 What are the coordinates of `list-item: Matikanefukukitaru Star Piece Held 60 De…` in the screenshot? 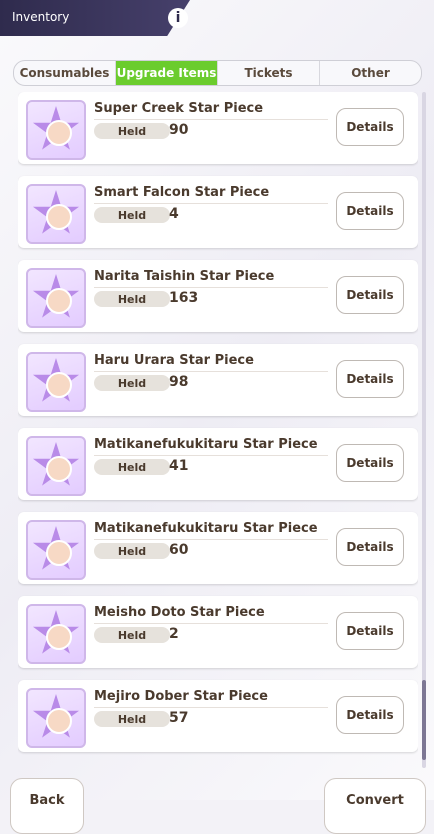 It's located at (218, 548).